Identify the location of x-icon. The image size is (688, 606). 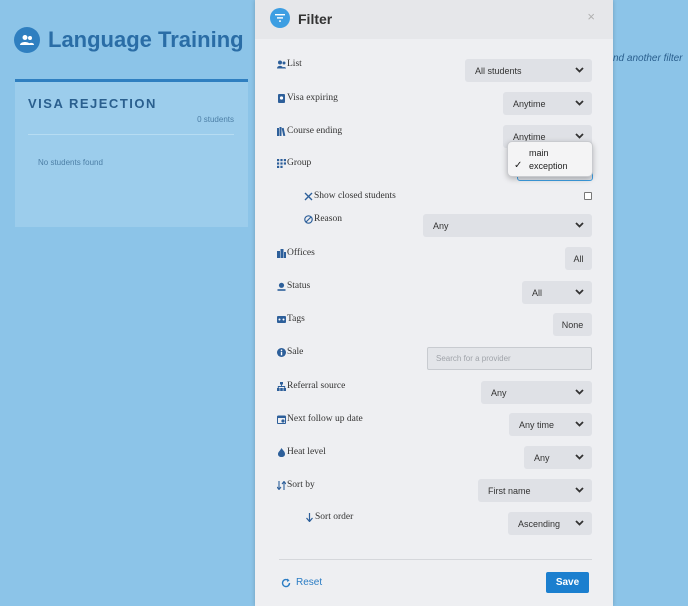
(308, 196).